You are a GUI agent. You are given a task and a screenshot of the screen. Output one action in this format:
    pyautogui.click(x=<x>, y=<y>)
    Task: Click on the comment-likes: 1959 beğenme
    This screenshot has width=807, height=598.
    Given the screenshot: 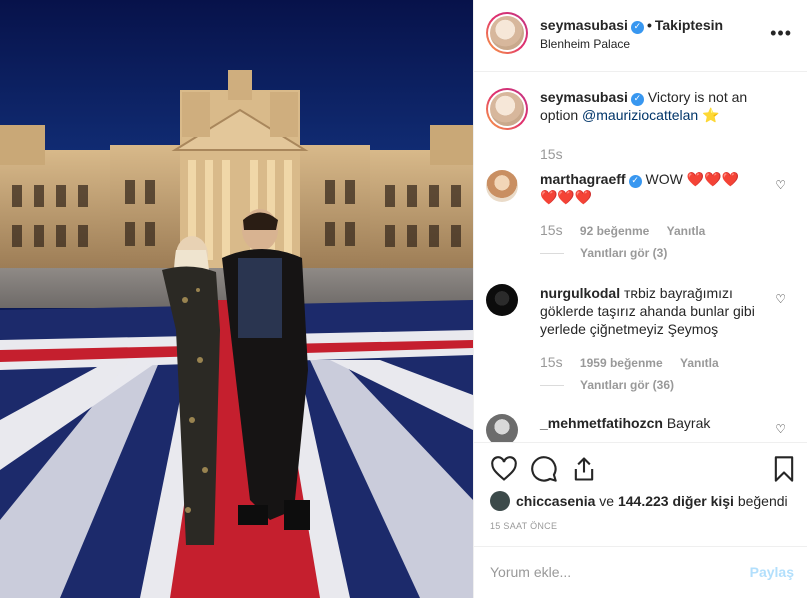 What is the action you would take?
    pyautogui.click(x=621, y=363)
    